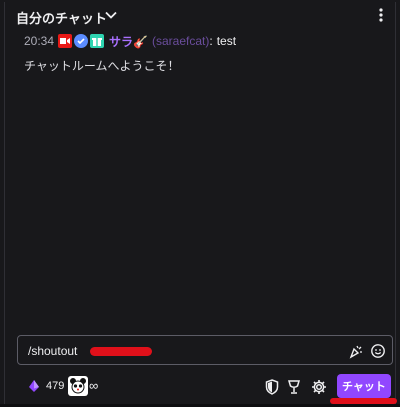 This screenshot has width=400, height=407. I want to click on message-timestamp: 20:34, so click(39, 41).